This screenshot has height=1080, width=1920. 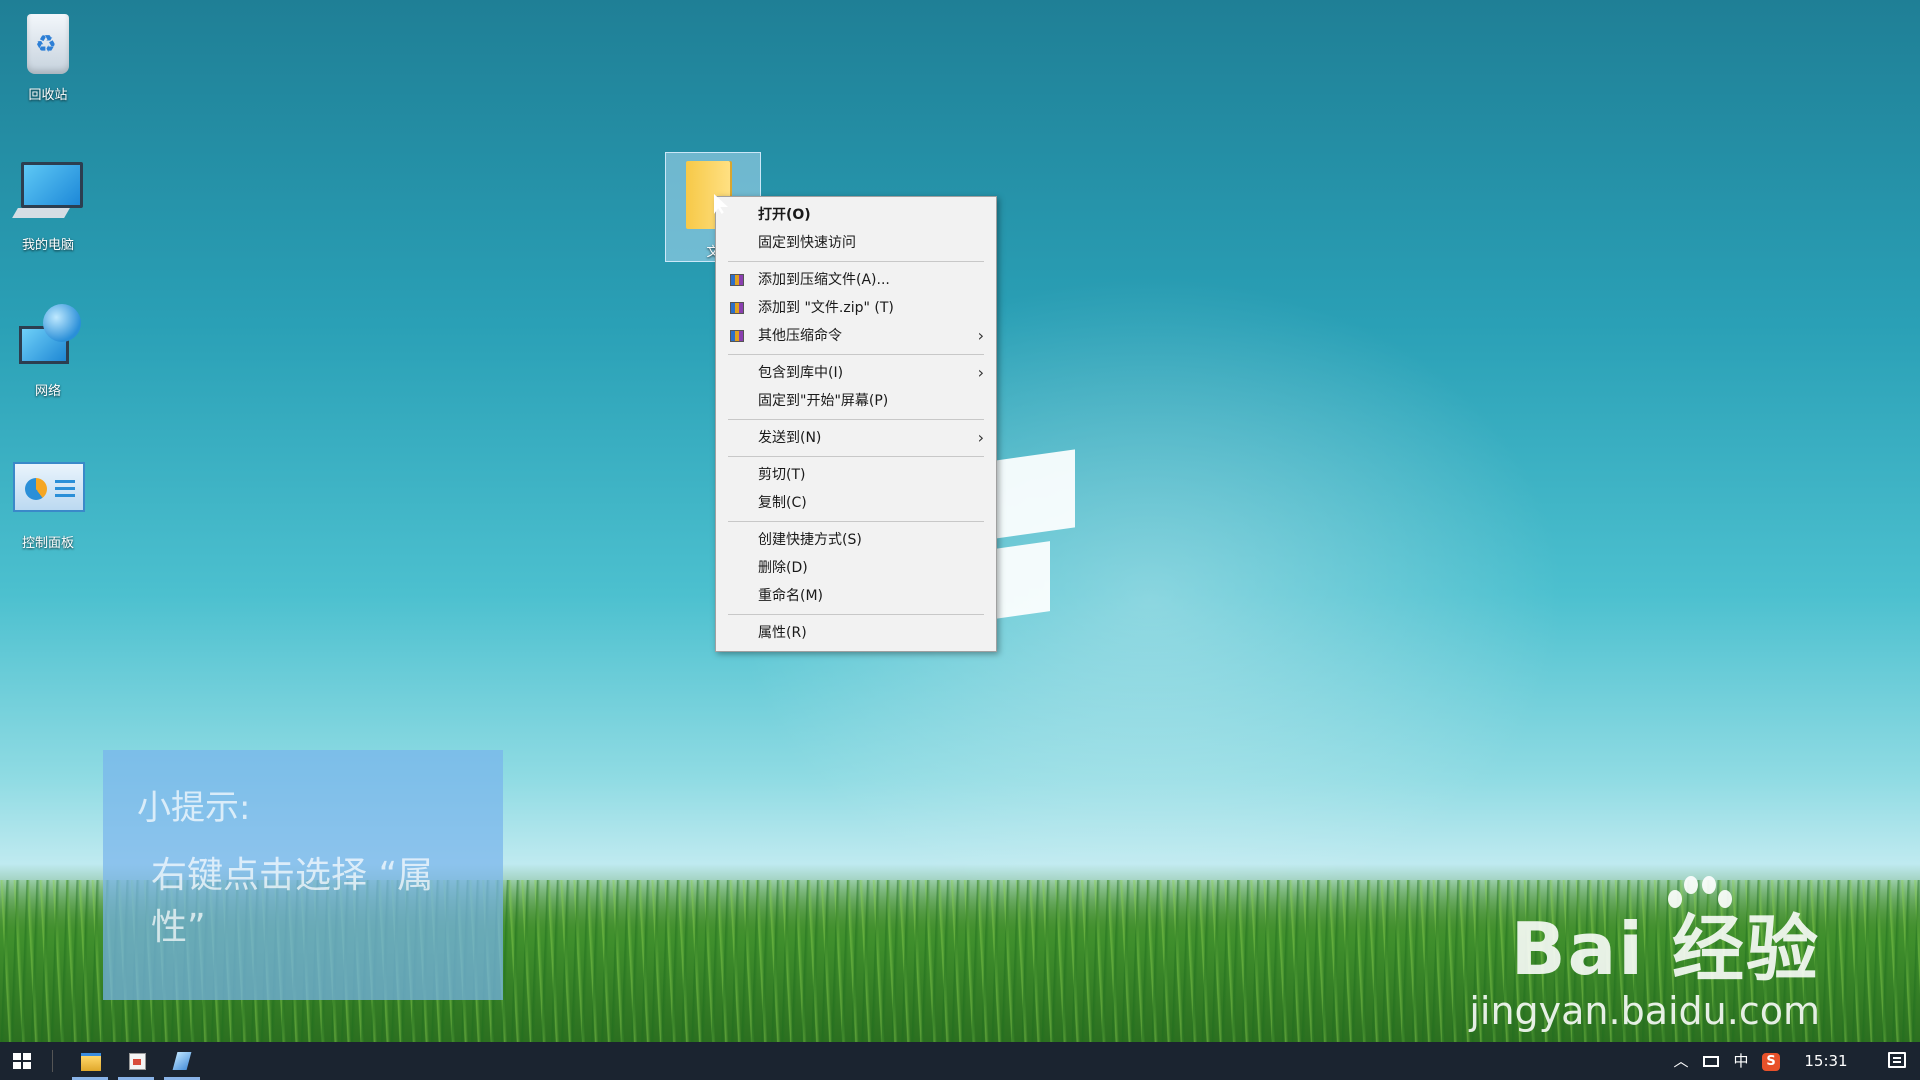 I want to click on menu-item-label: 固定到"开始"屏幕(P), so click(x=823, y=401).